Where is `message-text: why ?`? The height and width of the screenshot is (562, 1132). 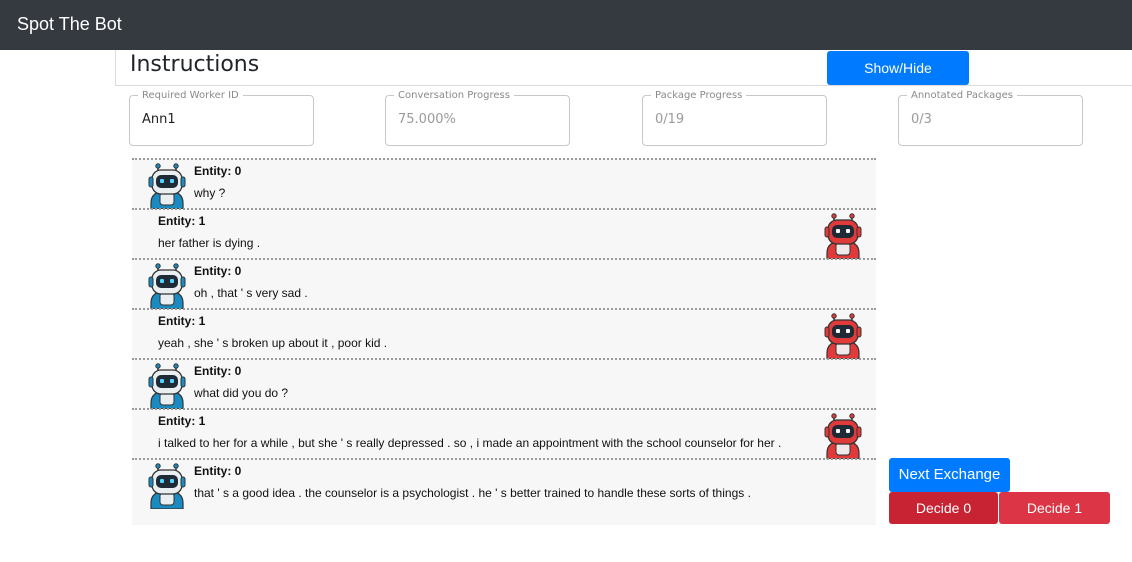 message-text: why ? is located at coordinates (210, 193).